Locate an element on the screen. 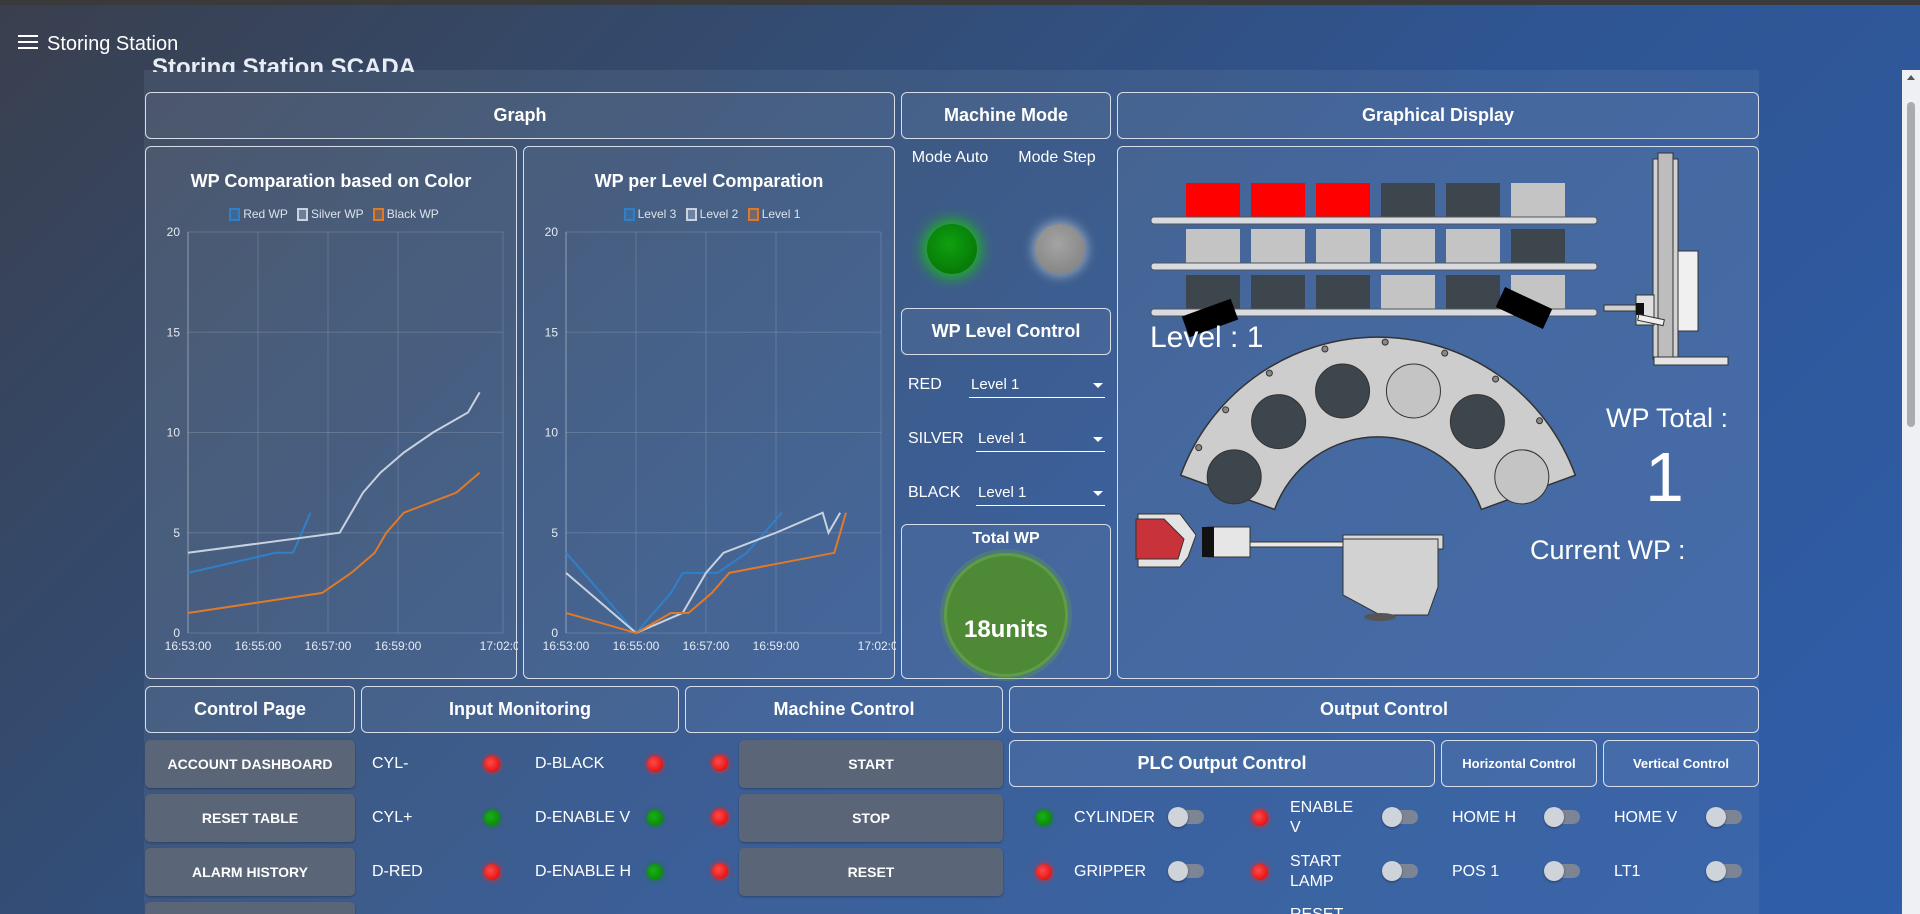 The width and height of the screenshot is (1920, 914). x-tick-label: 16:55:00 is located at coordinates (258, 646).